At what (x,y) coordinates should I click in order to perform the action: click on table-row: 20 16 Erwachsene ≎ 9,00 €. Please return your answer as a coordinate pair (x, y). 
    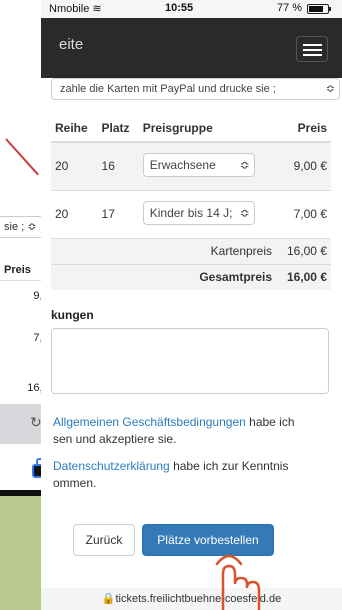
    Looking at the image, I should click on (191, 165).